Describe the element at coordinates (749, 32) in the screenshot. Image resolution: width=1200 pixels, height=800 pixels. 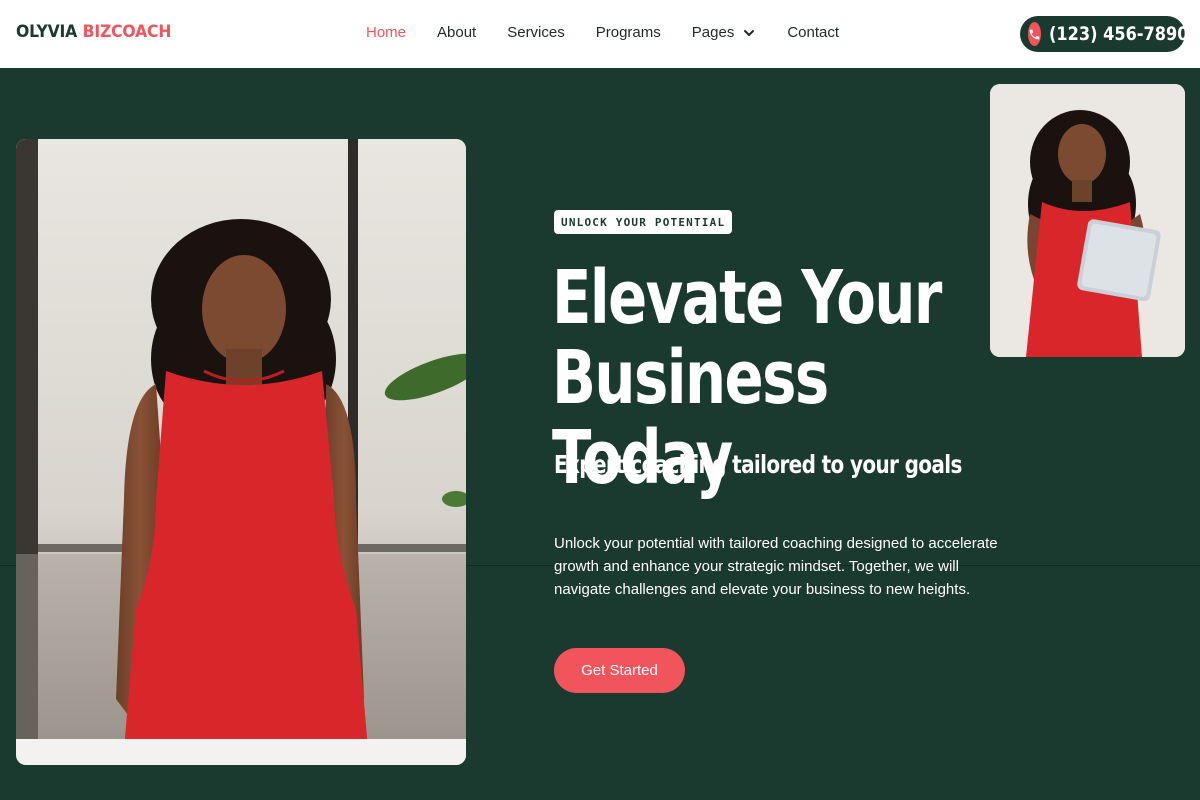
I see `chevron-down-icon` at that location.